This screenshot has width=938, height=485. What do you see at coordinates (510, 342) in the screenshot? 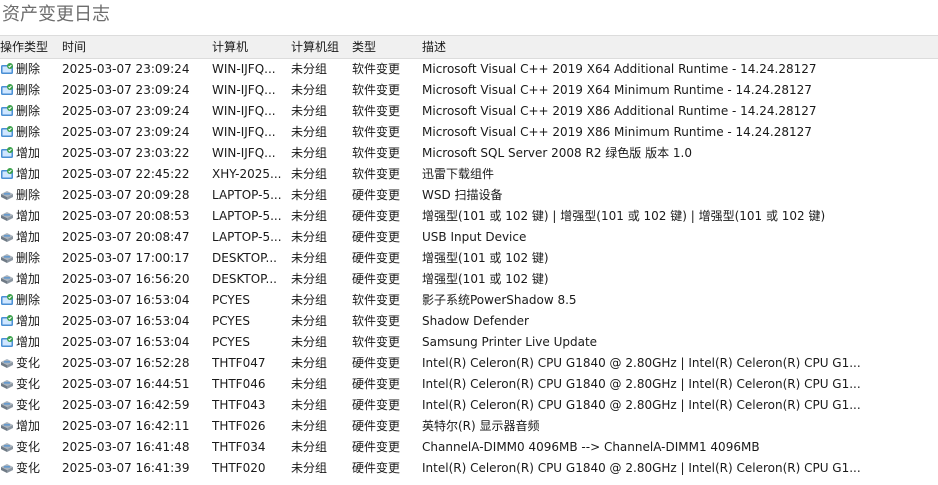
I see `desc-cell: Samsung Printer Live Update` at bounding box center [510, 342].